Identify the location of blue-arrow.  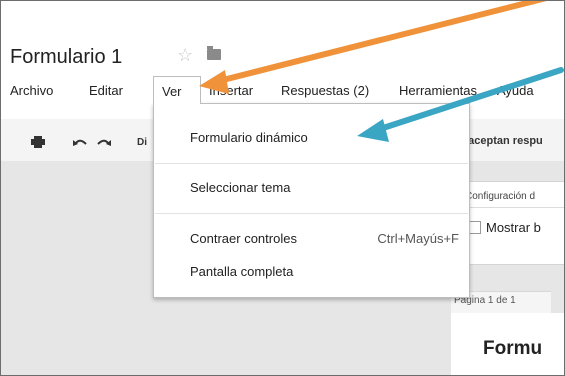
(460, 104).